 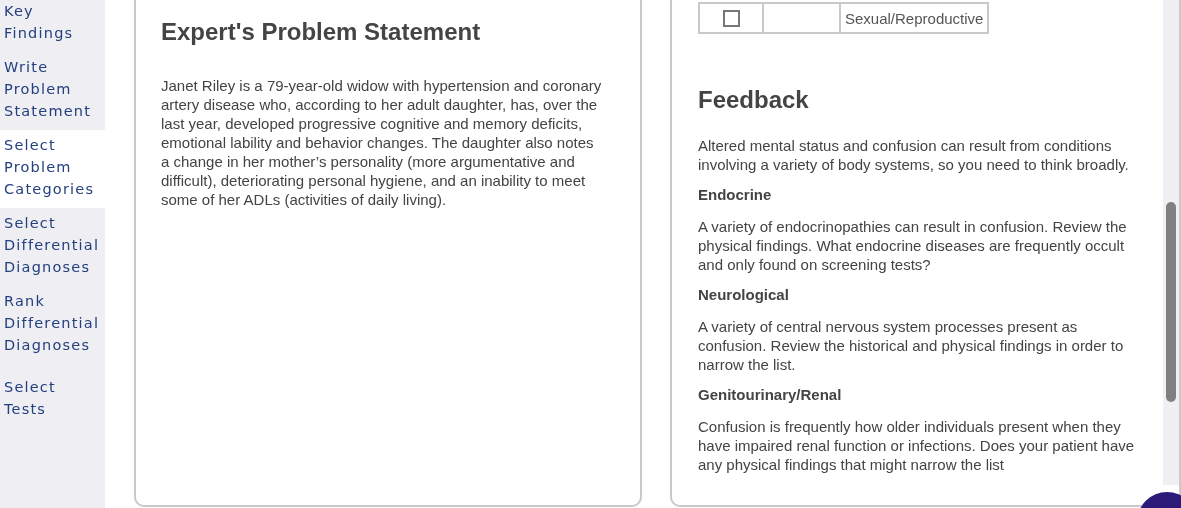 What do you see at coordinates (754, 100) in the screenshot?
I see `card-title: Feedback` at bounding box center [754, 100].